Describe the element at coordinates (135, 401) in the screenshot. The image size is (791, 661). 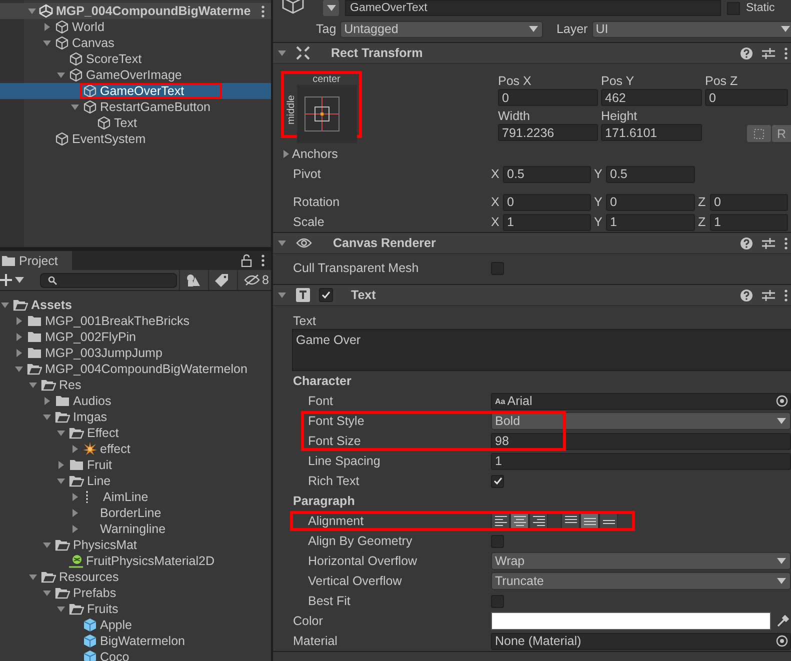
I see `project-item: Audios` at that location.